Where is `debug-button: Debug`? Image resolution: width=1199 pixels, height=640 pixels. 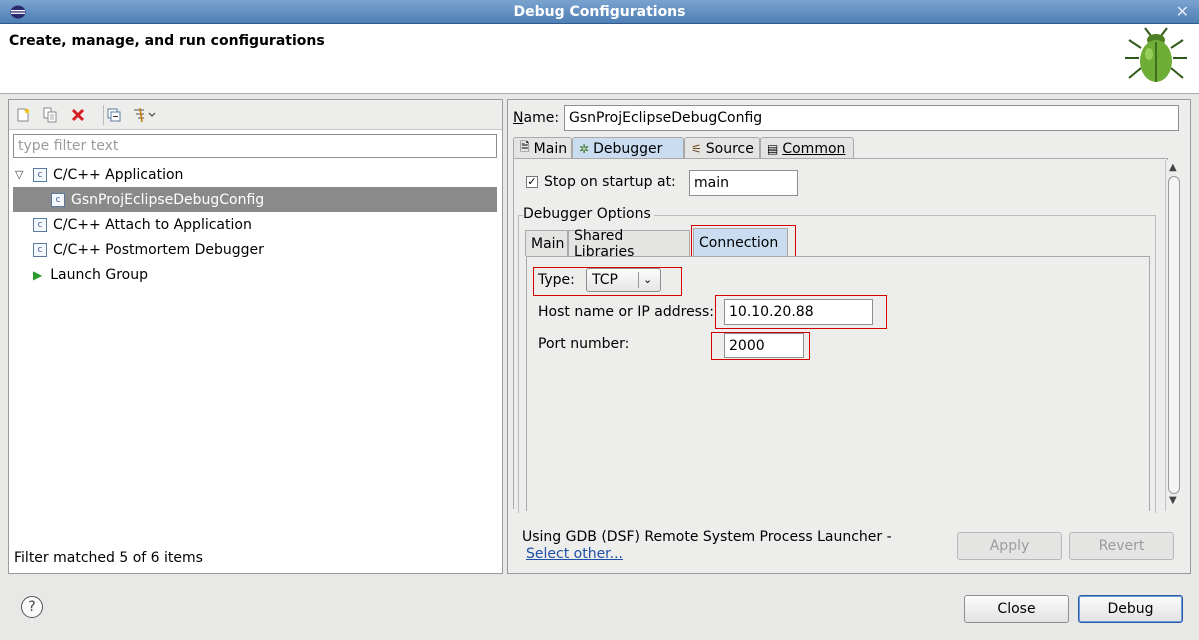 debug-button: Debug is located at coordinates (1130, 609).